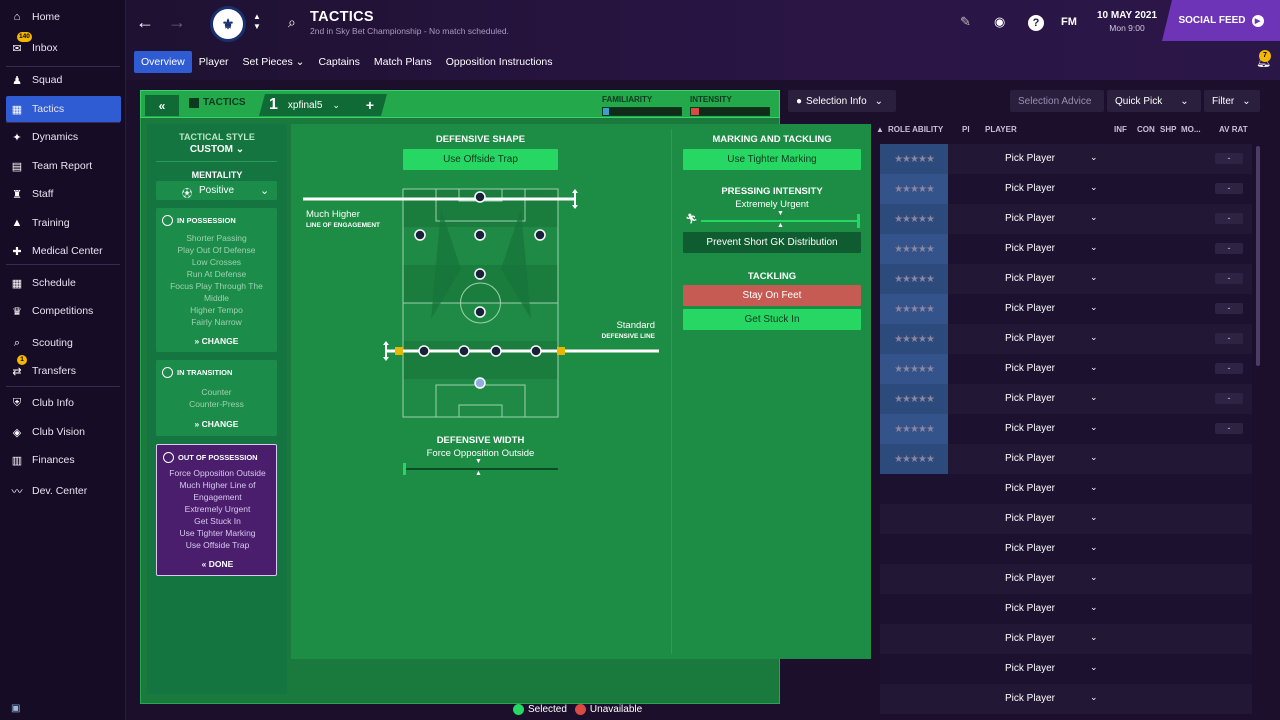  Describe the element at coordinates (63, 369) in the screenshot. I see `sidebar-item-transfers: ⇄ 1 Transfers` at that location.